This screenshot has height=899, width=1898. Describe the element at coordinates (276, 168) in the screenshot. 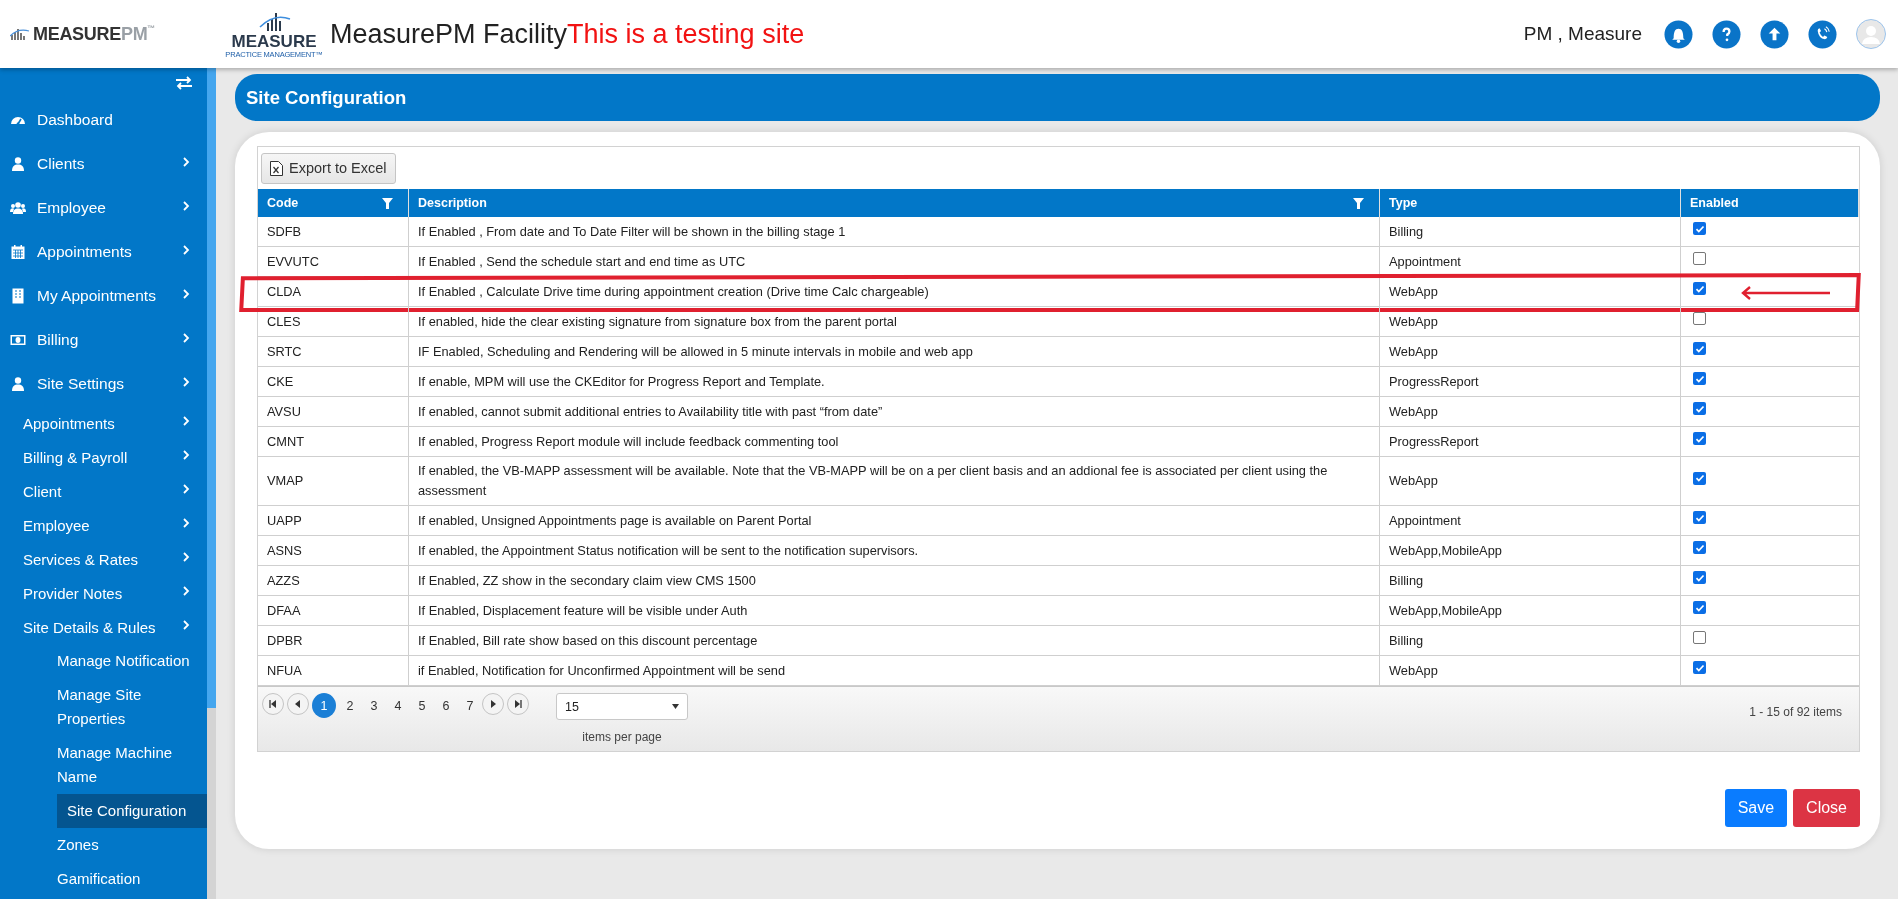

I see `excel-file-icon` at that location.